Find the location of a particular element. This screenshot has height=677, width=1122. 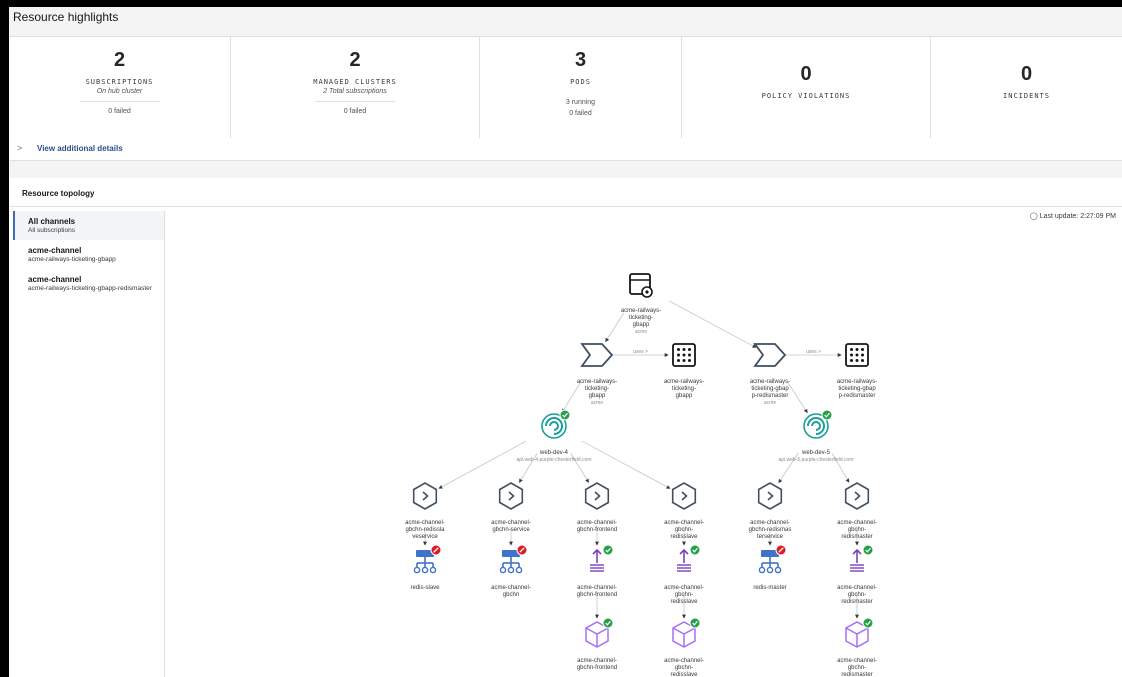

highlight-value: 0 is located at coordinates (806, 74).